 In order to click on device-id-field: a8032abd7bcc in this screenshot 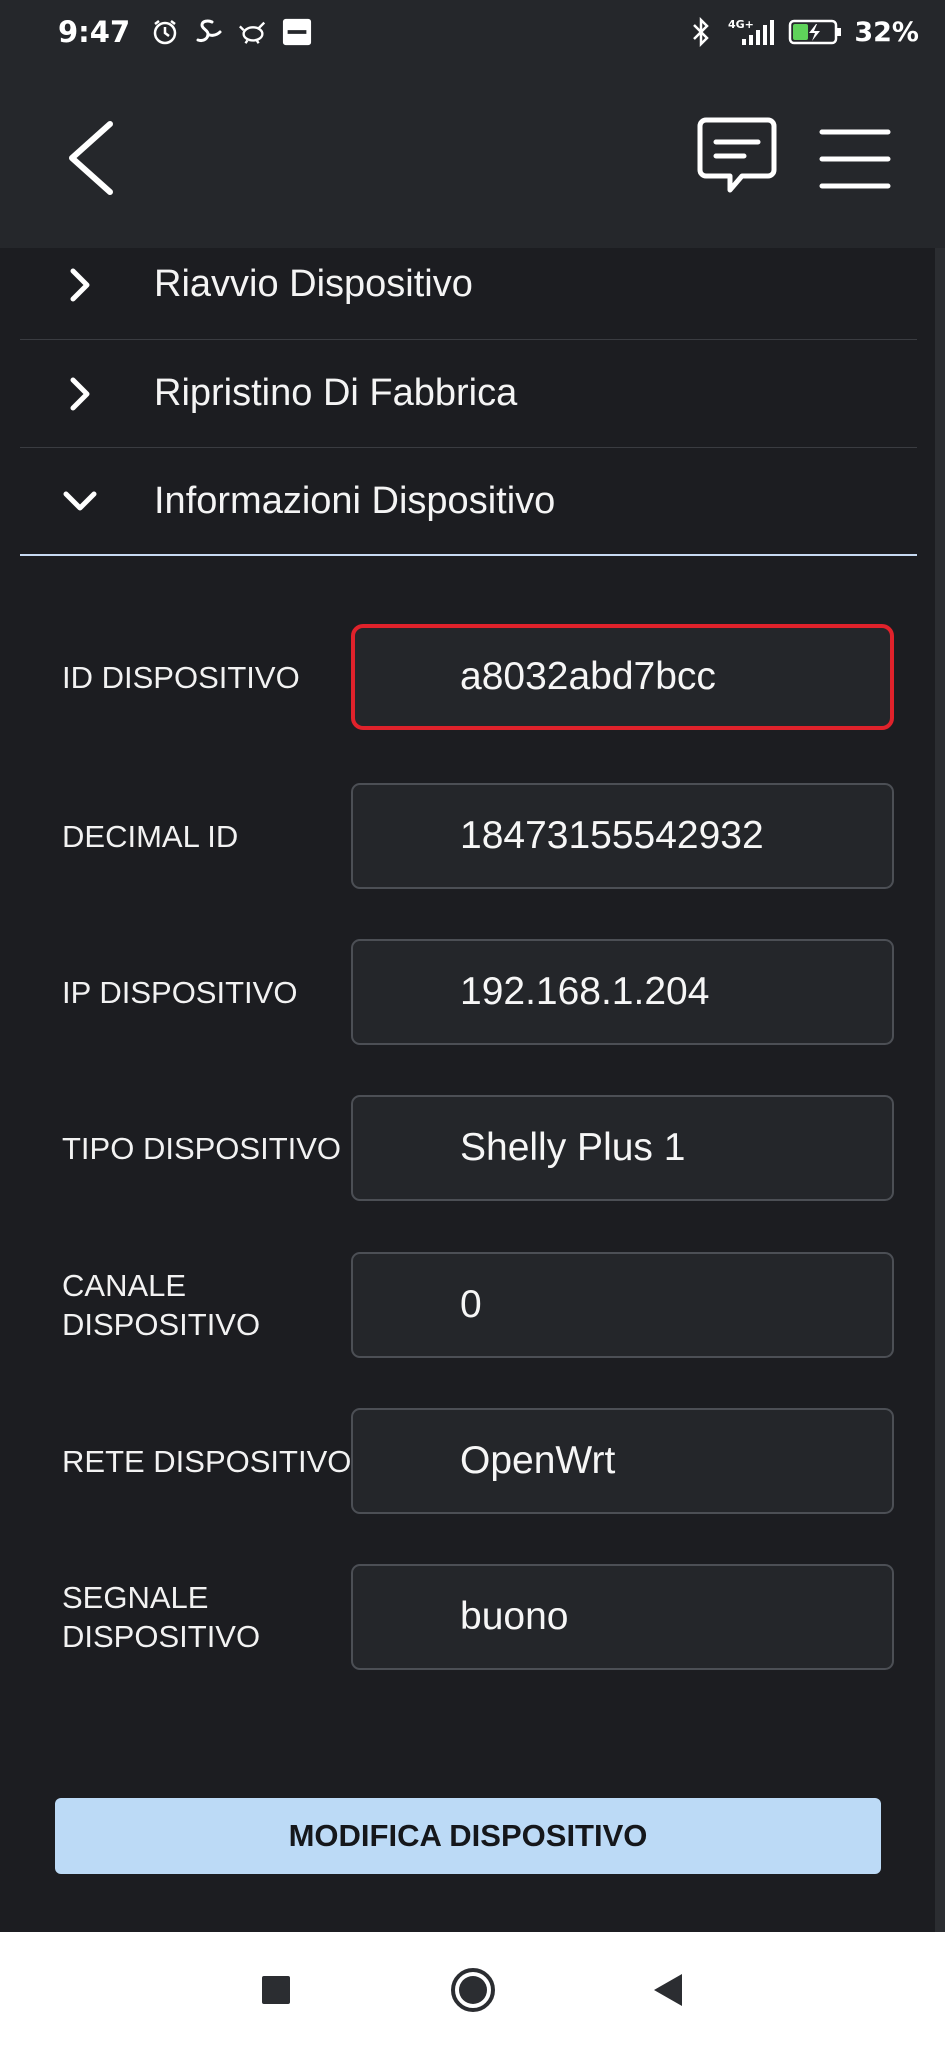, I will do `click(622, 677)`.